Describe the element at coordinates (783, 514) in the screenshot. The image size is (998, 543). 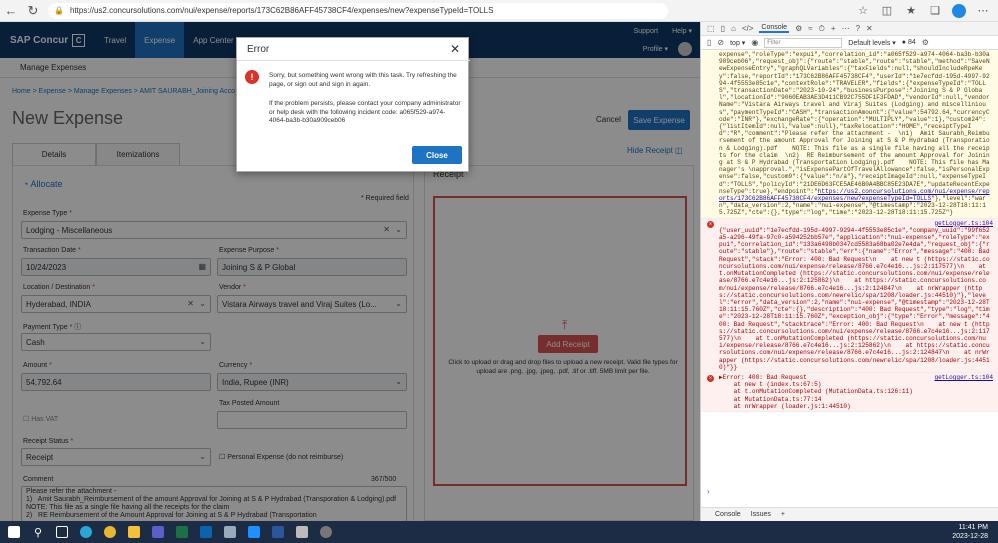
I see `add-icon: +` at that location.